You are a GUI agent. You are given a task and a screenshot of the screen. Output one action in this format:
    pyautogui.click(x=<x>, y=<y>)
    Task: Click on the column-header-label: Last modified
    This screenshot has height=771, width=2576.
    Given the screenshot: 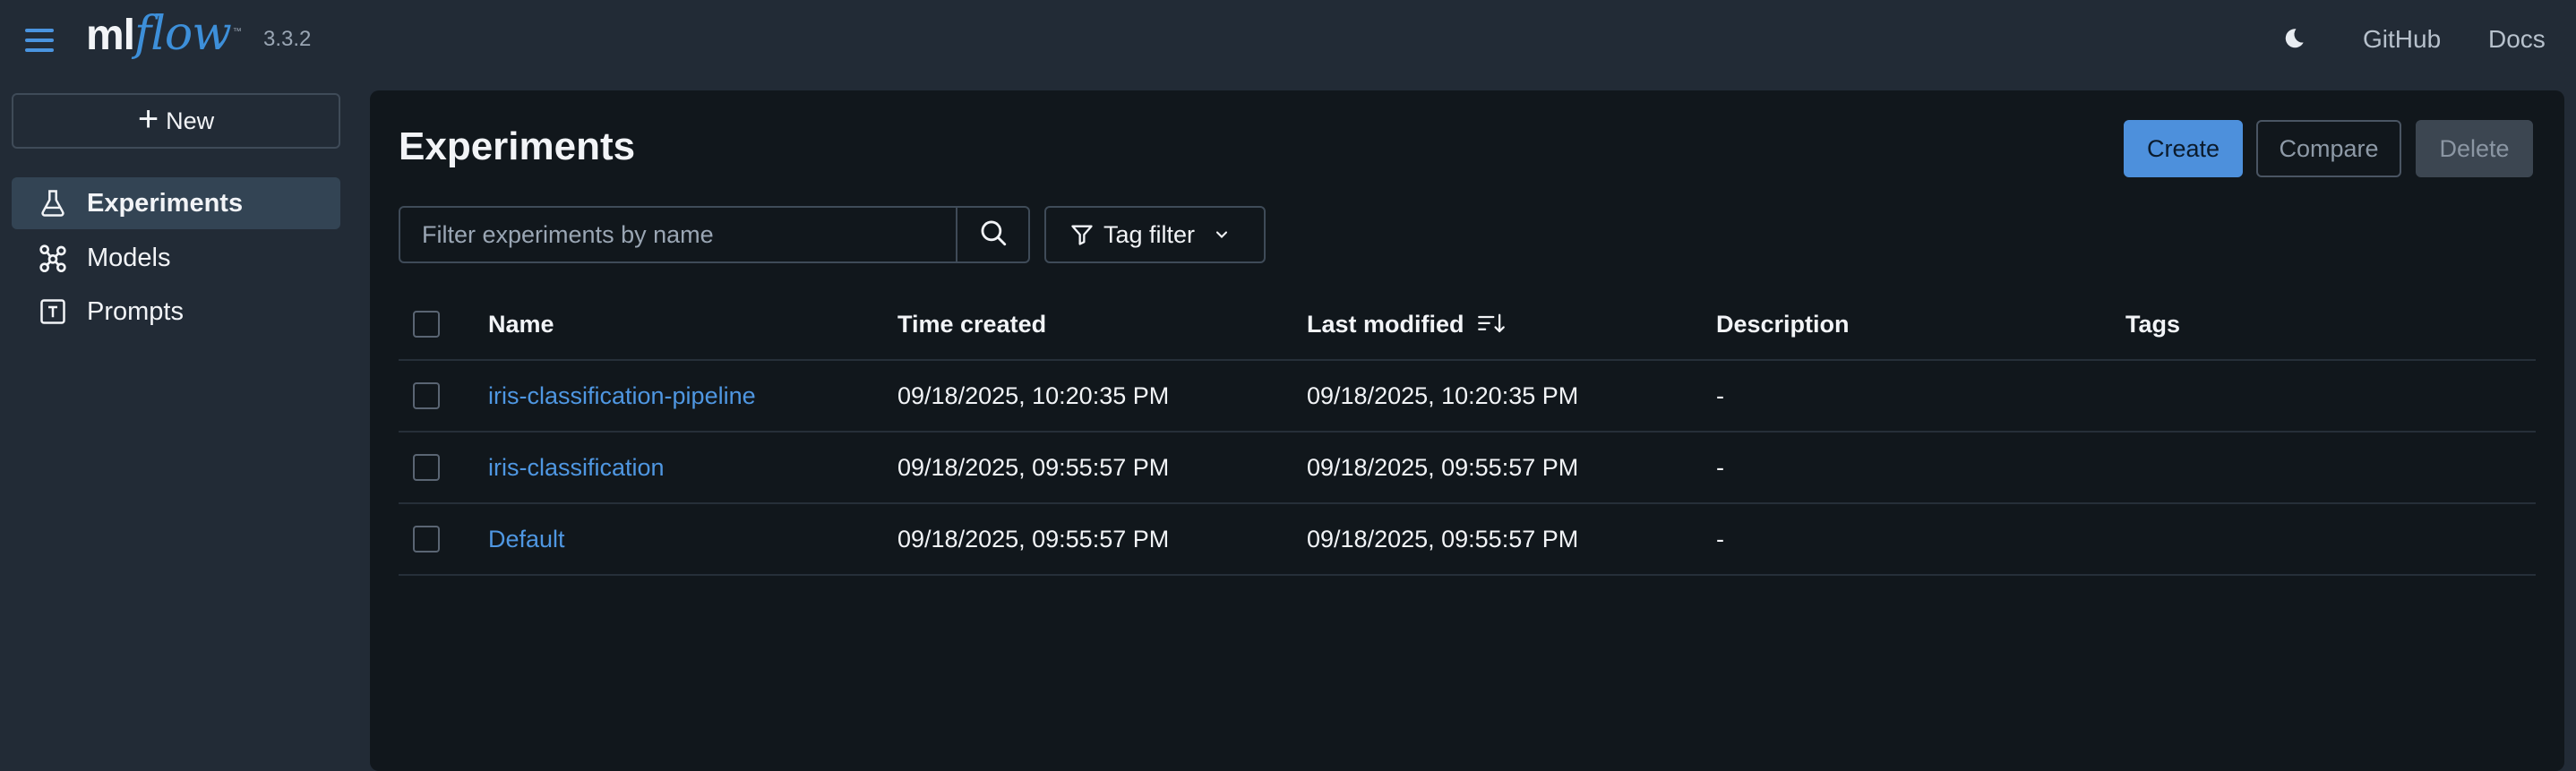 What is the action you would take?
    pyautogui.click(x=1385, y=324)
    